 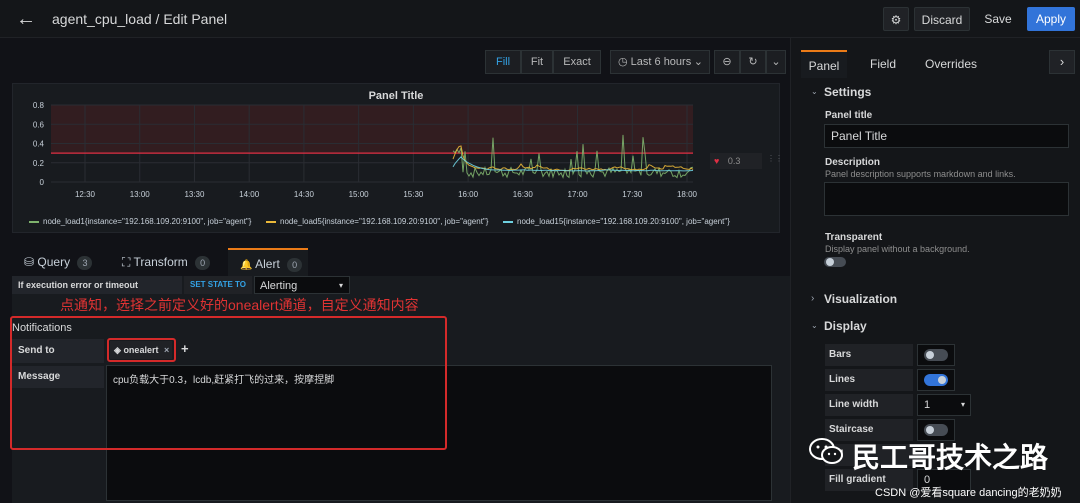 What do you see at coordinates (869, 380) in the screenshot?
I see `lines-label: Lines` at bounding box center [869, 380].